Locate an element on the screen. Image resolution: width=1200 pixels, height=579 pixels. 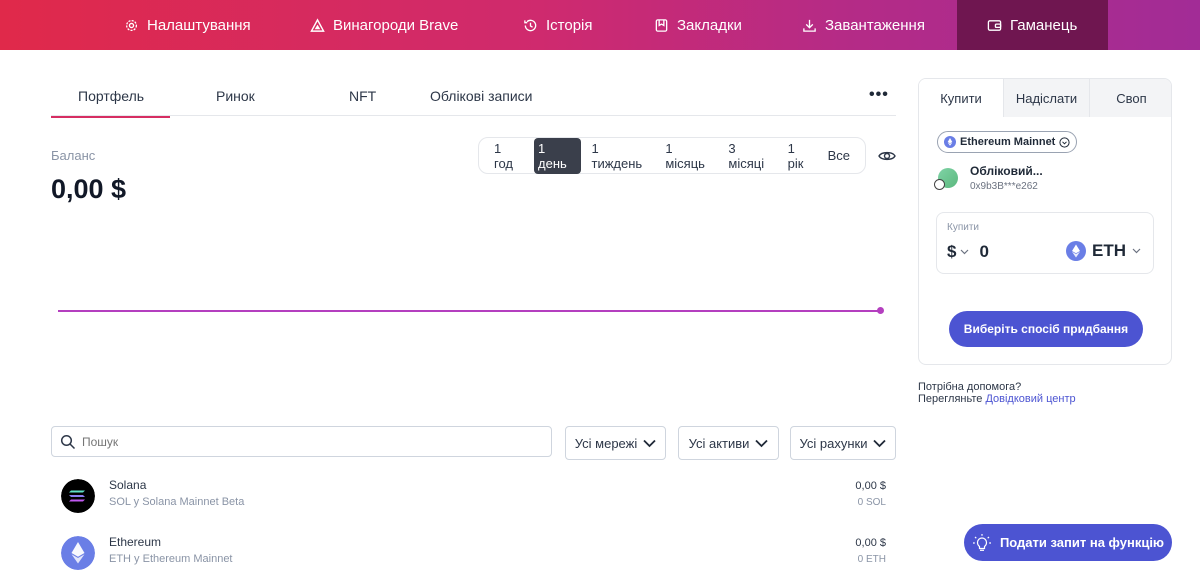
currency-selector: $ is located at coordinates (951, 252).